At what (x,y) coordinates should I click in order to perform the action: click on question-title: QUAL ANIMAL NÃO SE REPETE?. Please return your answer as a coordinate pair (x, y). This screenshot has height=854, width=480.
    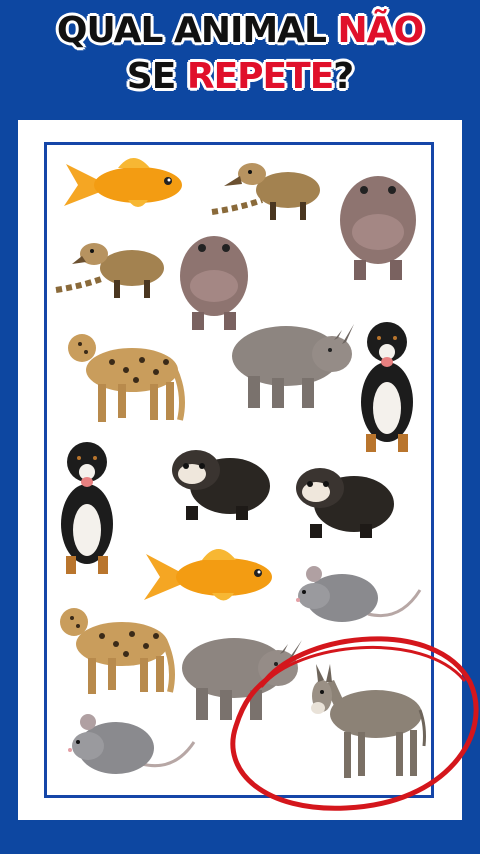
    Looking at the image, I should click on (240, 54).